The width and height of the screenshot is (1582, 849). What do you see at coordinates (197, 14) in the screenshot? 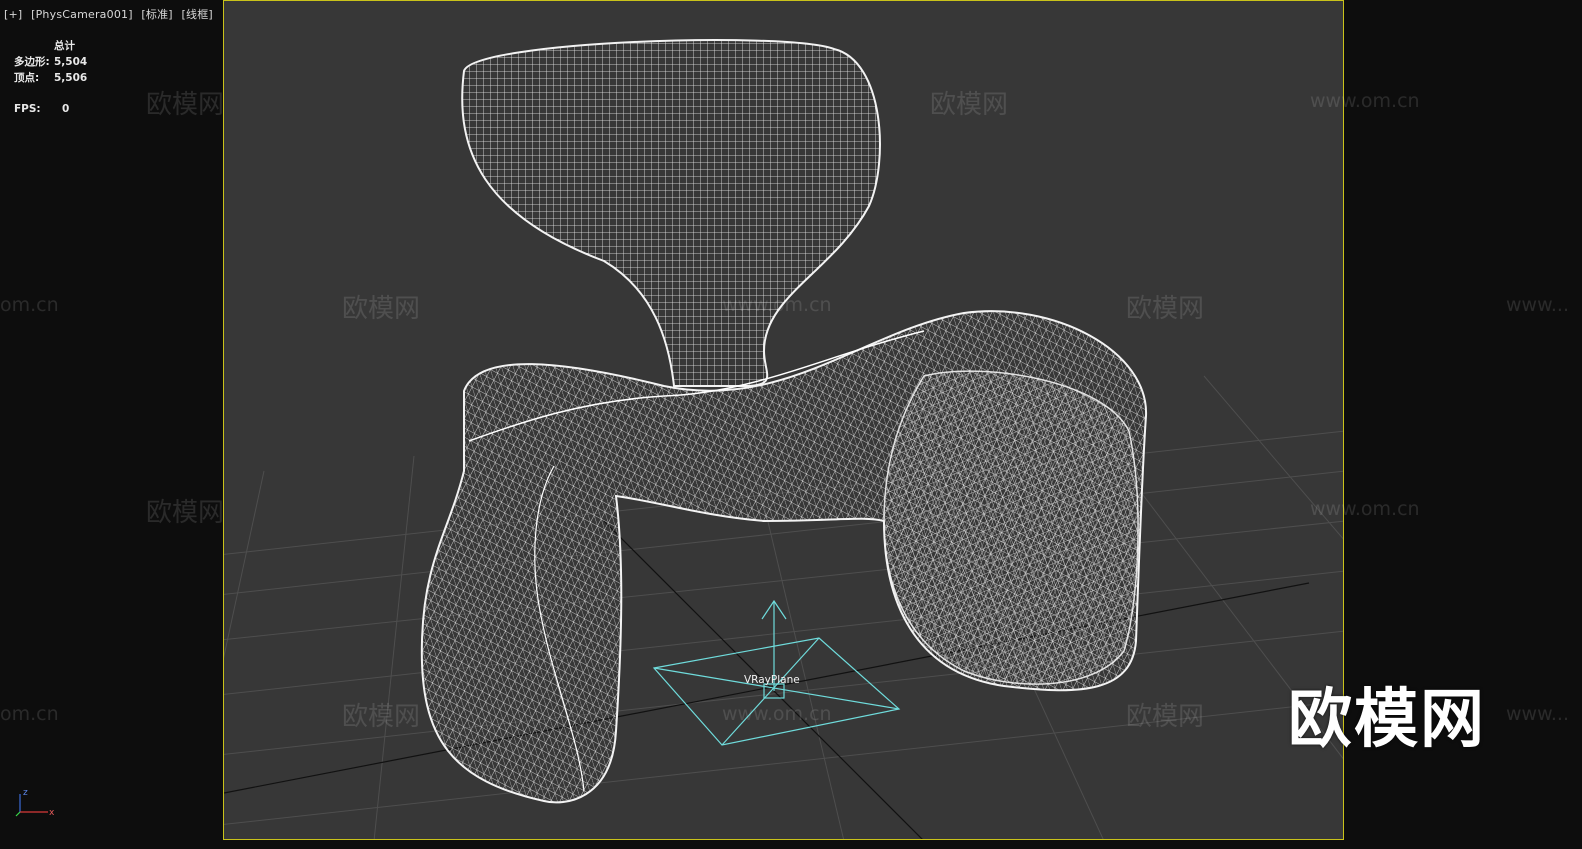
I see `viewport-display-mode-menu: [线框]` at bounding box center [197, 14].